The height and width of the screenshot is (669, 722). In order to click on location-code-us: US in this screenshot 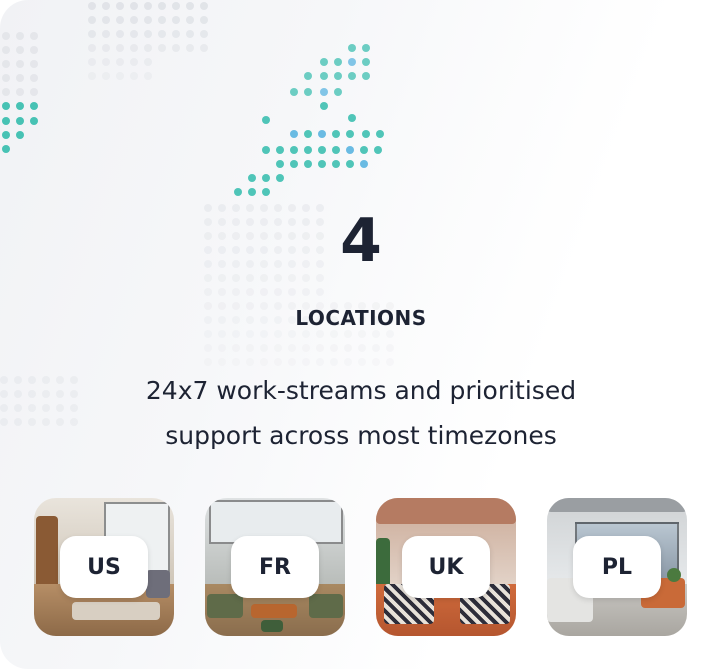, I will do `click(104, 567)`.